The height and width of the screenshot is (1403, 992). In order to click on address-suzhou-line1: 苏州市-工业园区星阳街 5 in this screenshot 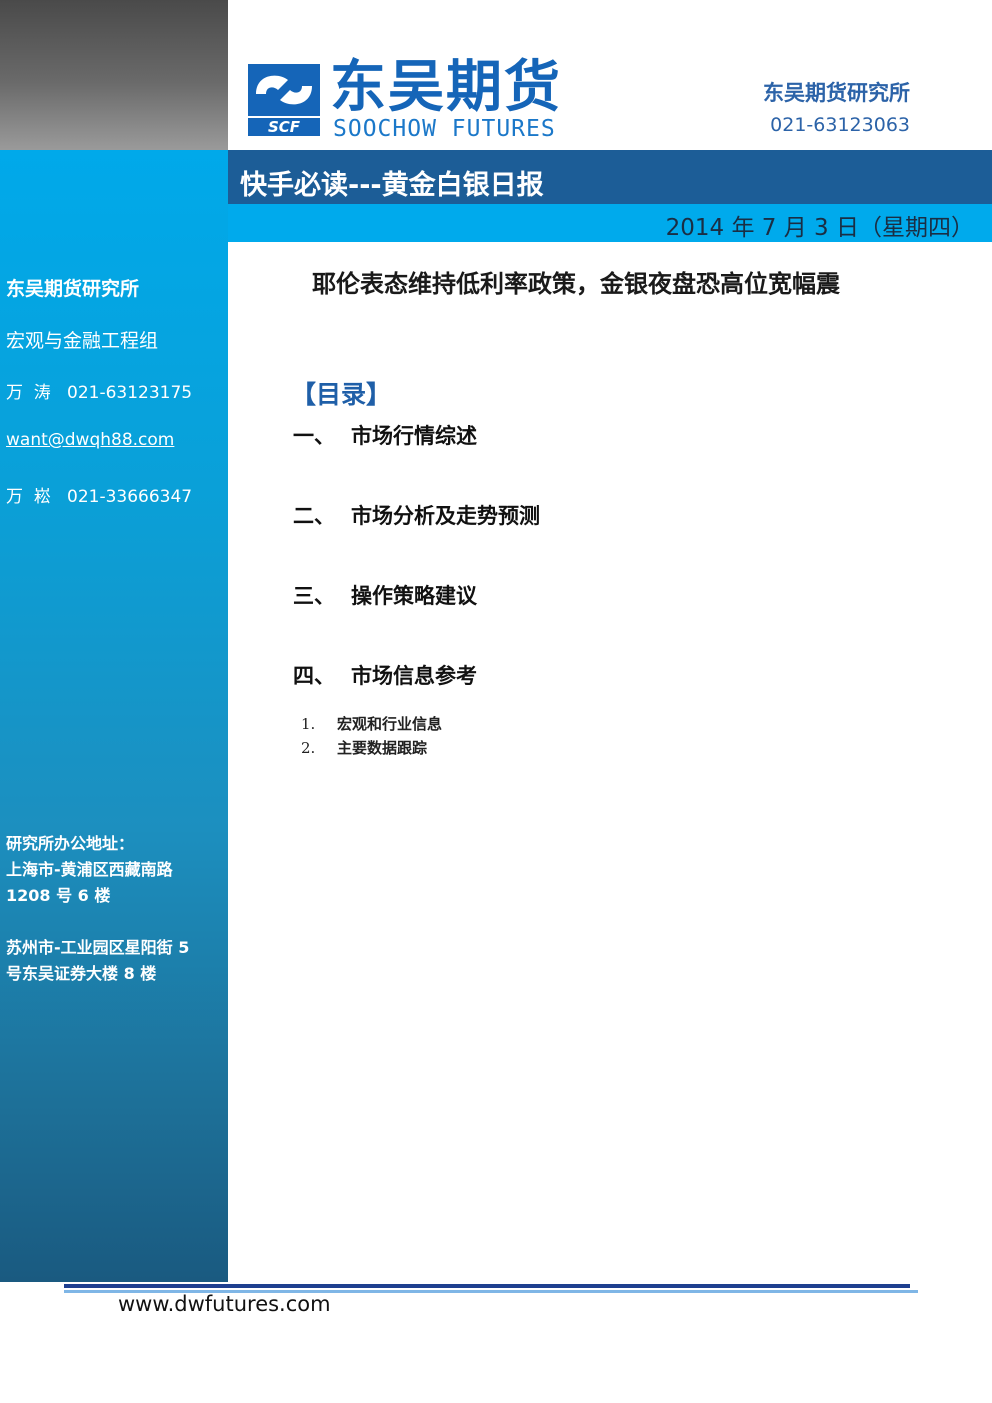, I will do `click(98, 947)`.